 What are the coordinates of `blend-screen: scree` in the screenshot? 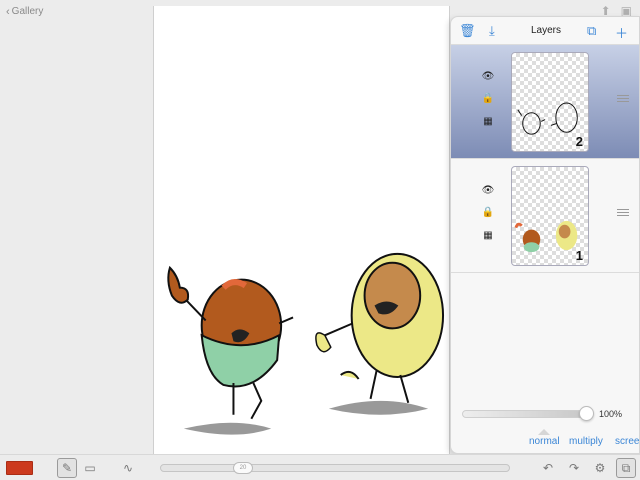 It's located at (627, 441).